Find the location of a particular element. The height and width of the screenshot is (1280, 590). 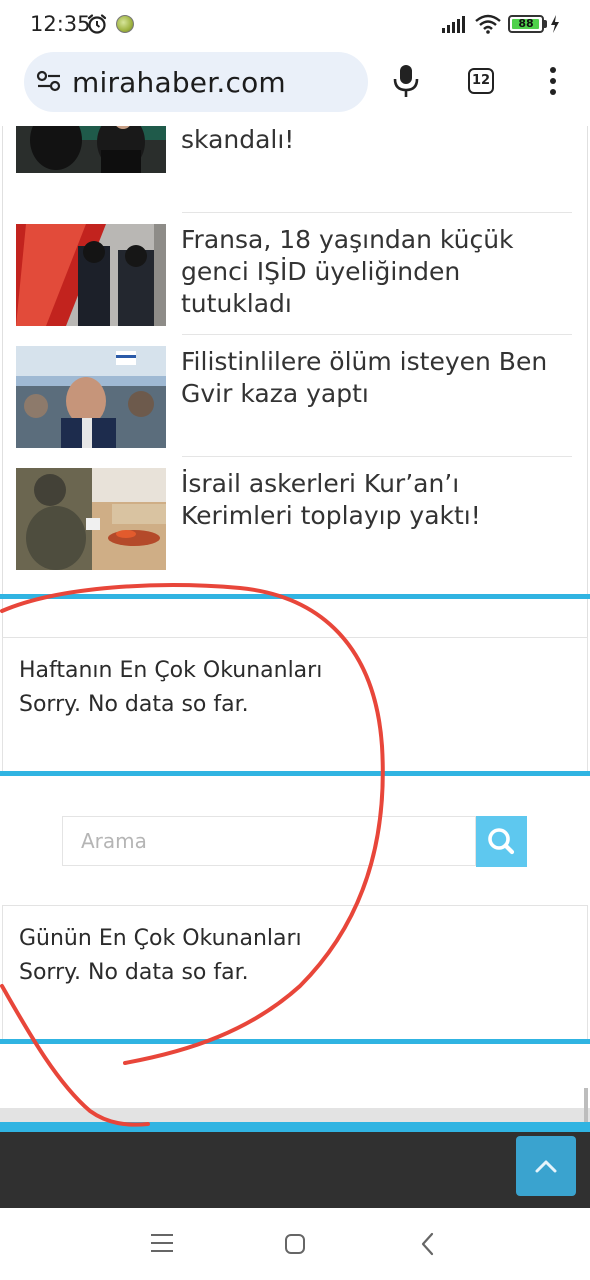

alarm-icon is located at coordinates (97, 26).